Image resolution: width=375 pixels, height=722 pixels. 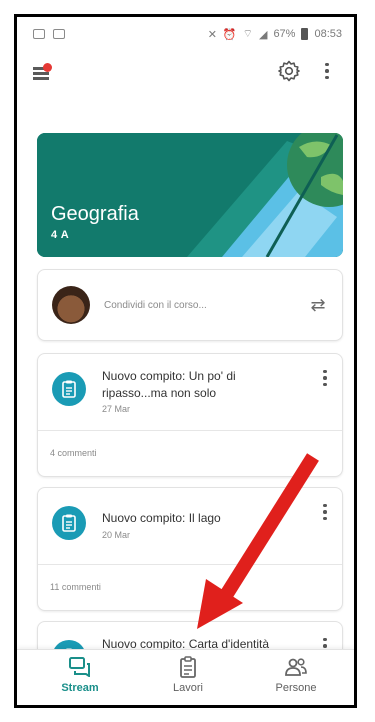 What do you see at coordinates (296, 688) in the screenshot?
I see `nav-label: Persone` at bounding box center [296, 688].